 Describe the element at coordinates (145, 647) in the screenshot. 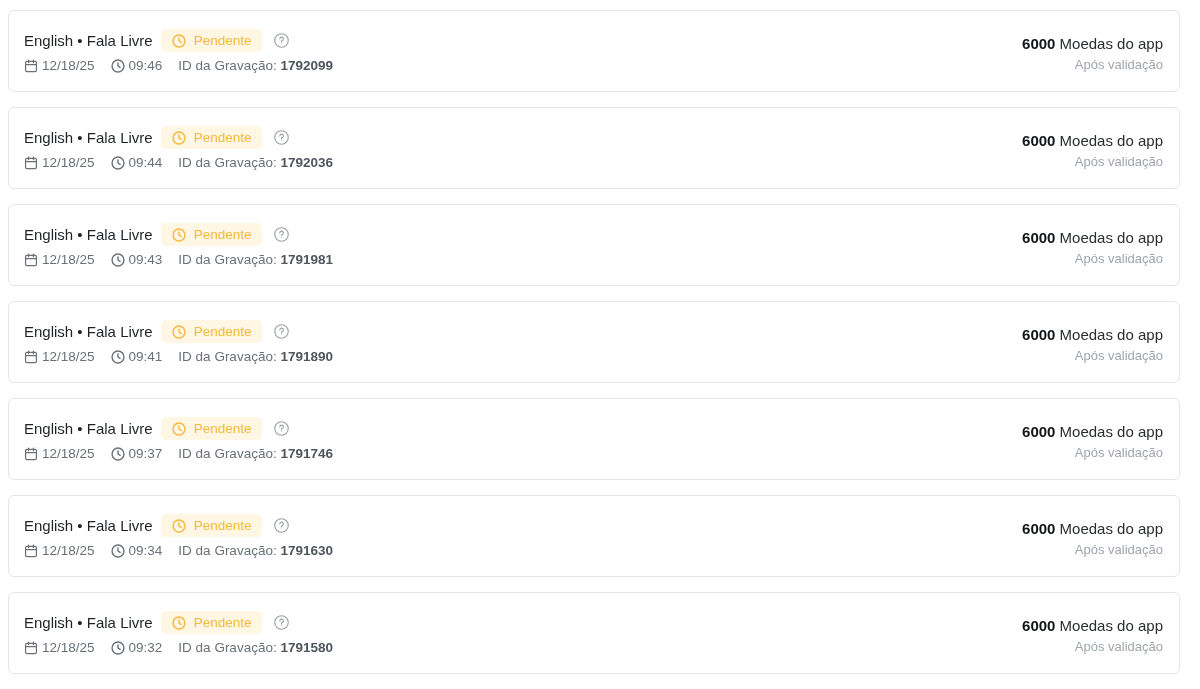

I see `recording-time: 09:32` at that location.